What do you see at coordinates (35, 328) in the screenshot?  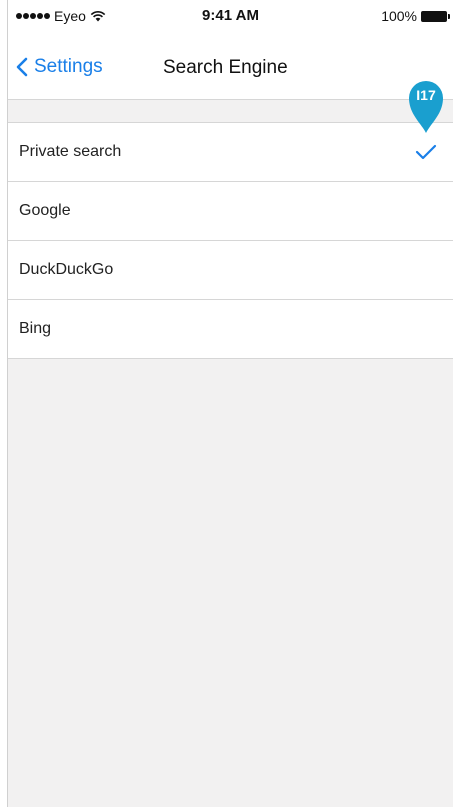 I see `engine-label: Bing` at bounding box center [35, 328].